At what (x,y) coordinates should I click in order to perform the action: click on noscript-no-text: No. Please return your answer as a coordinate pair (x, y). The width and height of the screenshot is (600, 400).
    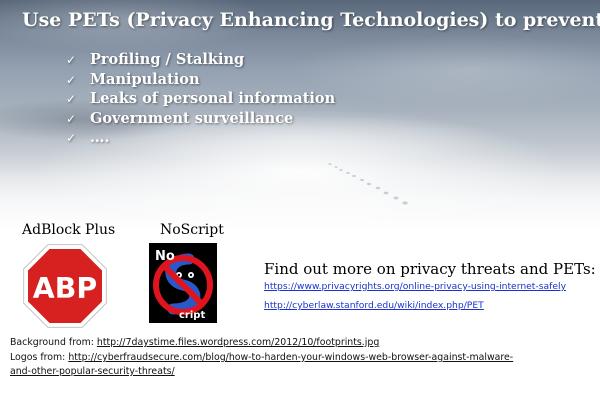
    Looking at the image, I should click on (165, 256).